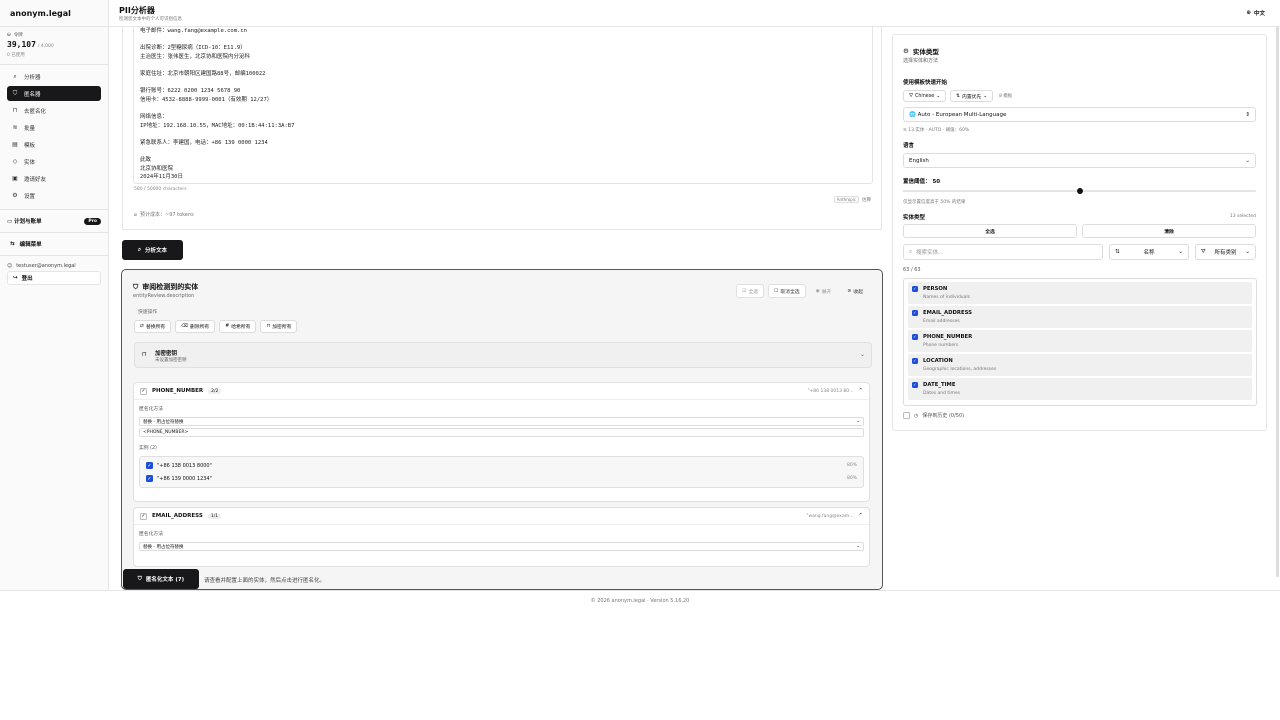 The image size is (1280, 720). Describe the element at coordinates (501, 432) in the screenshot. I see `replacement-input: <PHONE_NUMBER>` at that location.